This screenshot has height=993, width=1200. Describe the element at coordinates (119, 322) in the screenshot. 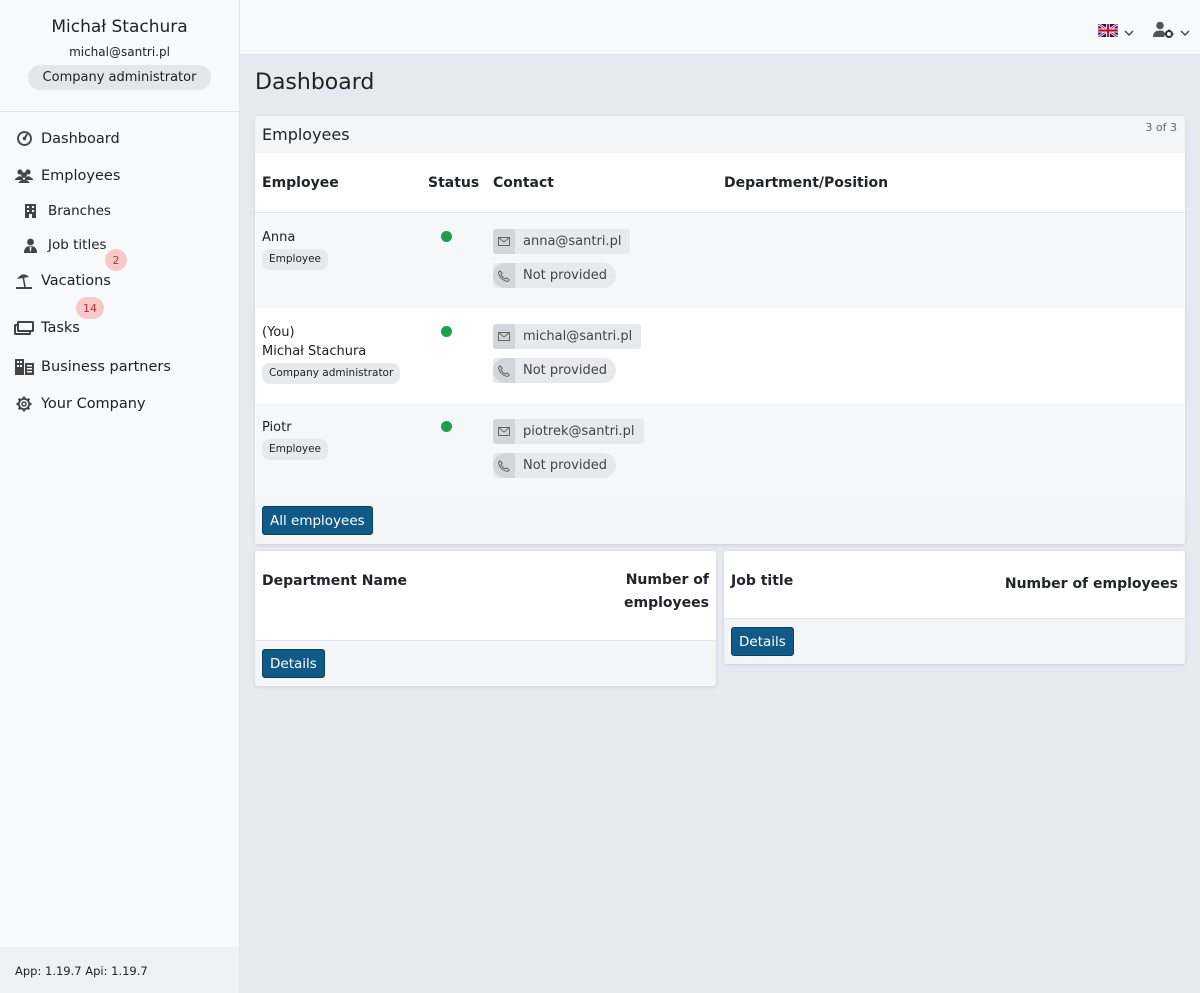

I see `sidebar-item-tasks: Tasks 14` at that location.